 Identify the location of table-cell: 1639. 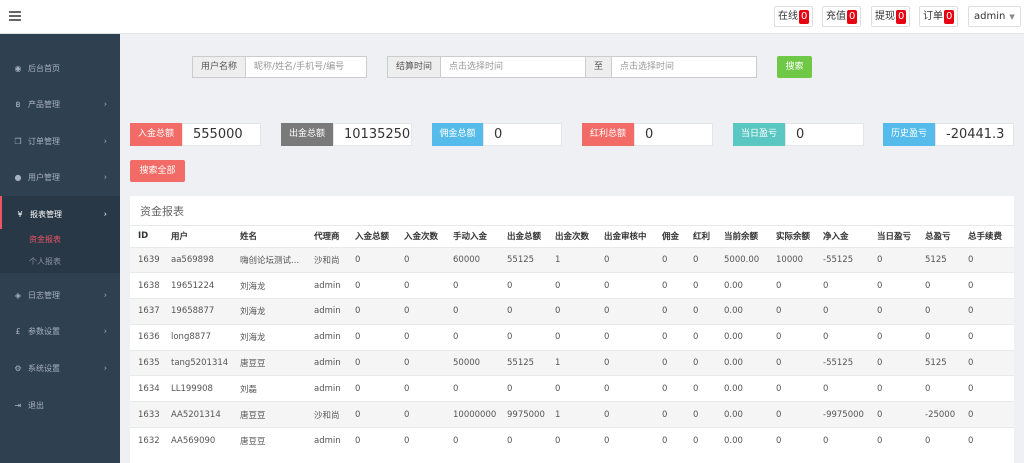
(146, 259).